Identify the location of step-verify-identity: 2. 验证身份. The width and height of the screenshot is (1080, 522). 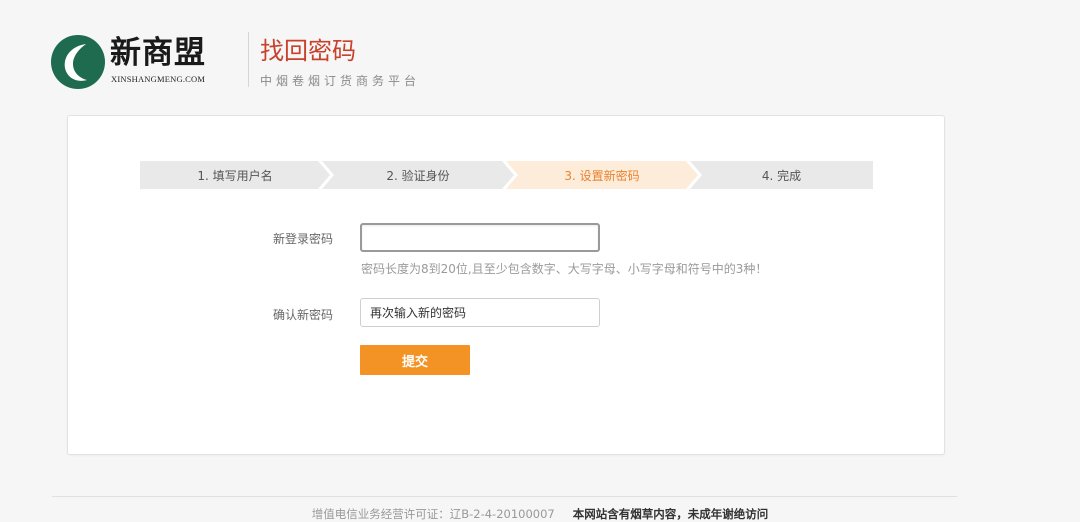
(418, 175).